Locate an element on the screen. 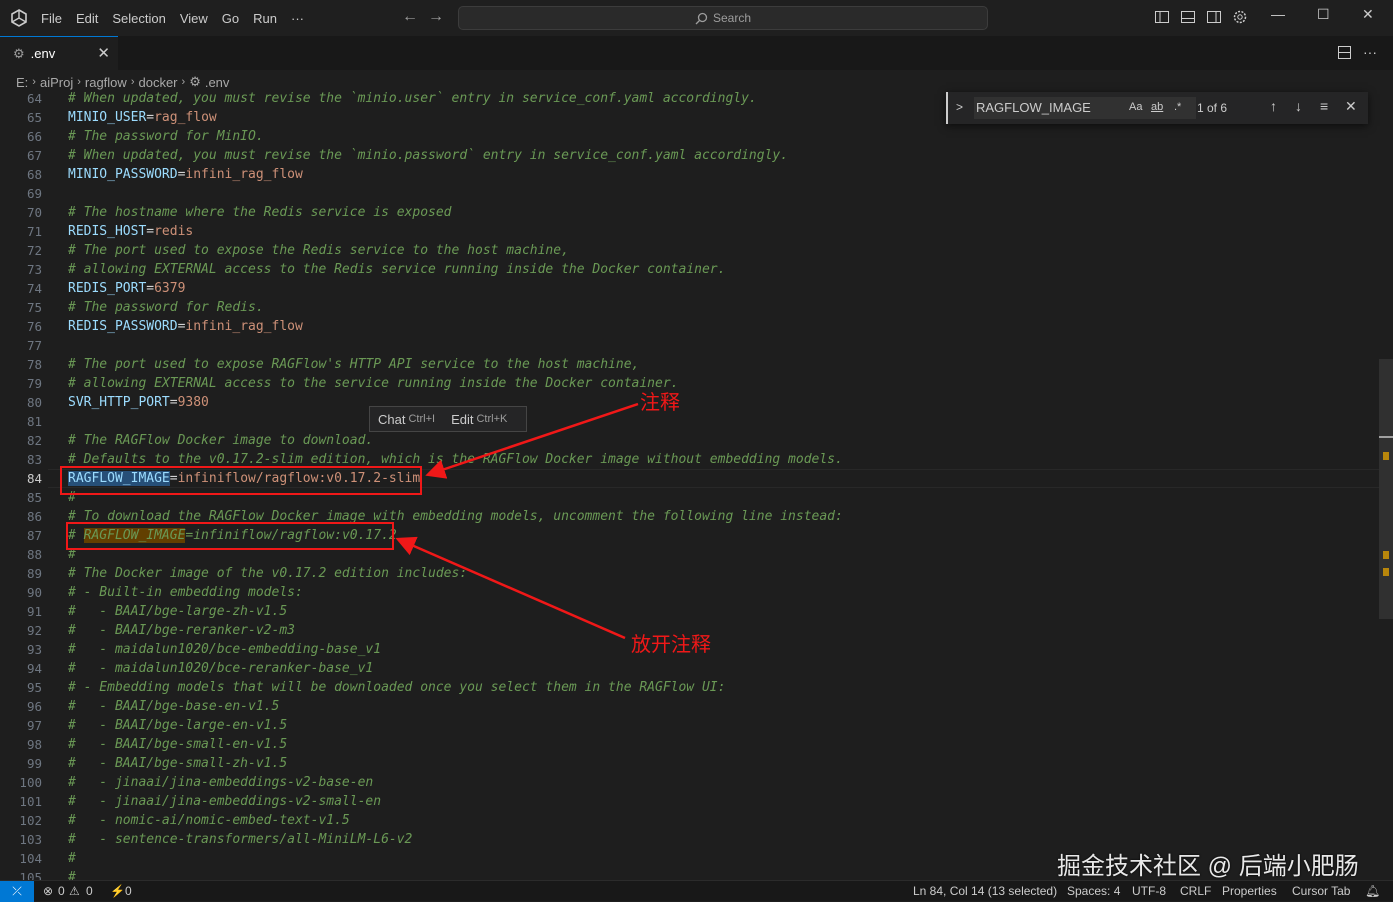 The image size is (1393, 902). warning-count: 0 is located at coordinates (89, 891).